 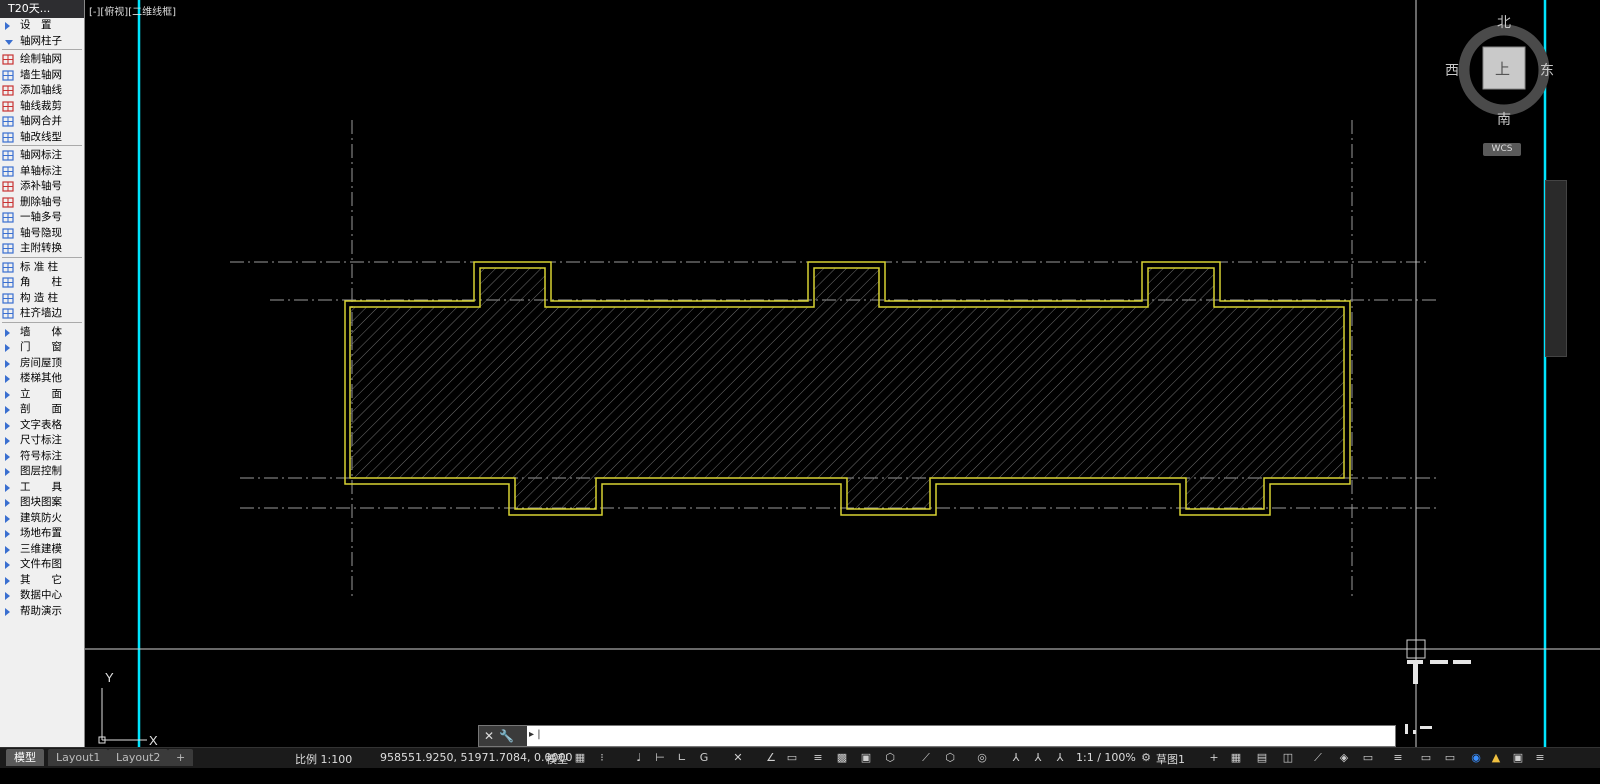 What do you see at coordinates (42, 519) in the screenshot?
I see `menu-item: 建筑防火` at bounding box center [42, 519].